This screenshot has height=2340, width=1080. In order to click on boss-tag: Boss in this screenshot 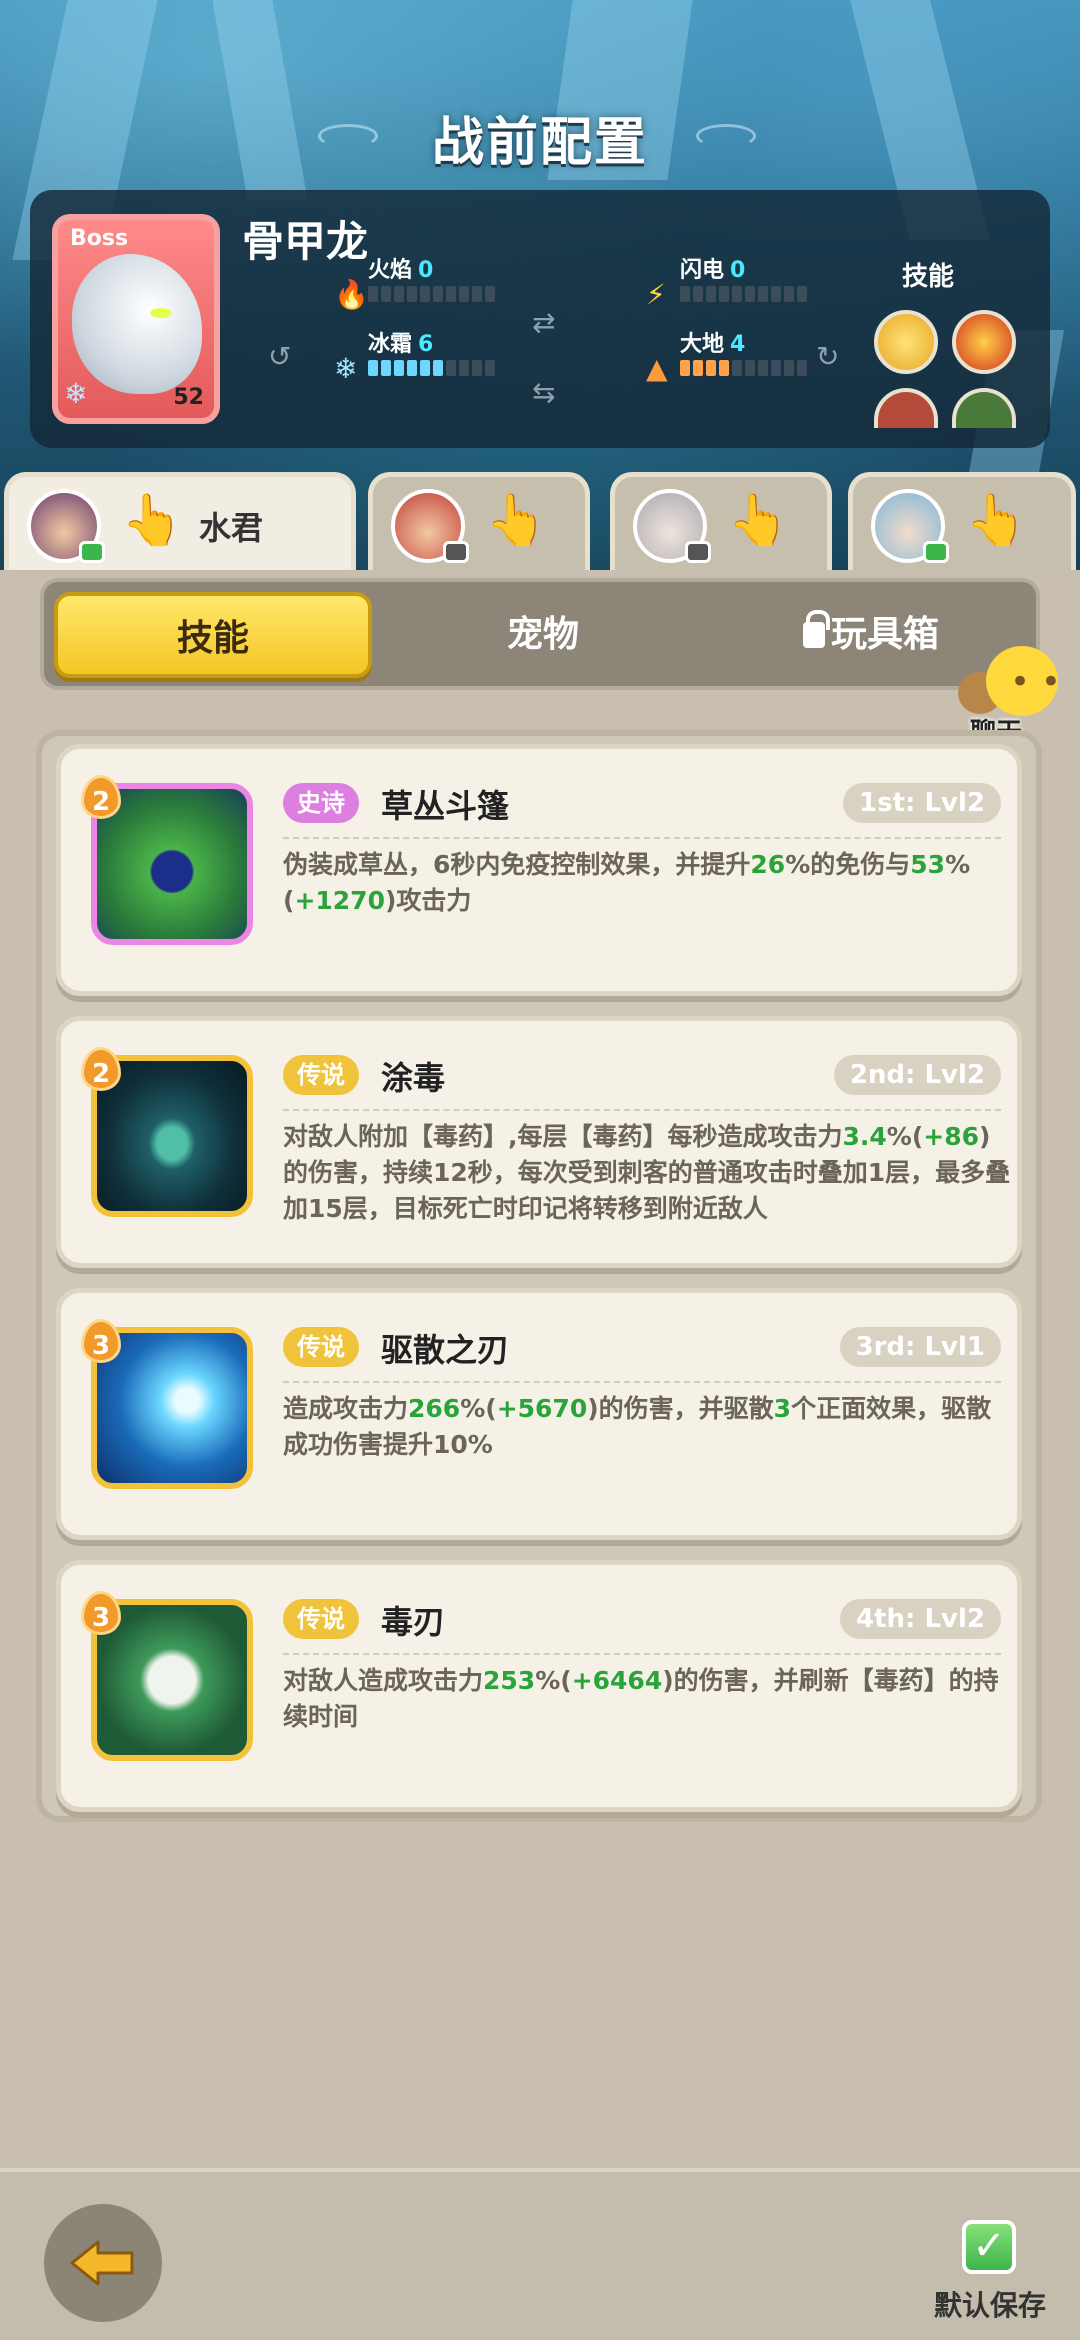, I will do `click(99, 238)`.